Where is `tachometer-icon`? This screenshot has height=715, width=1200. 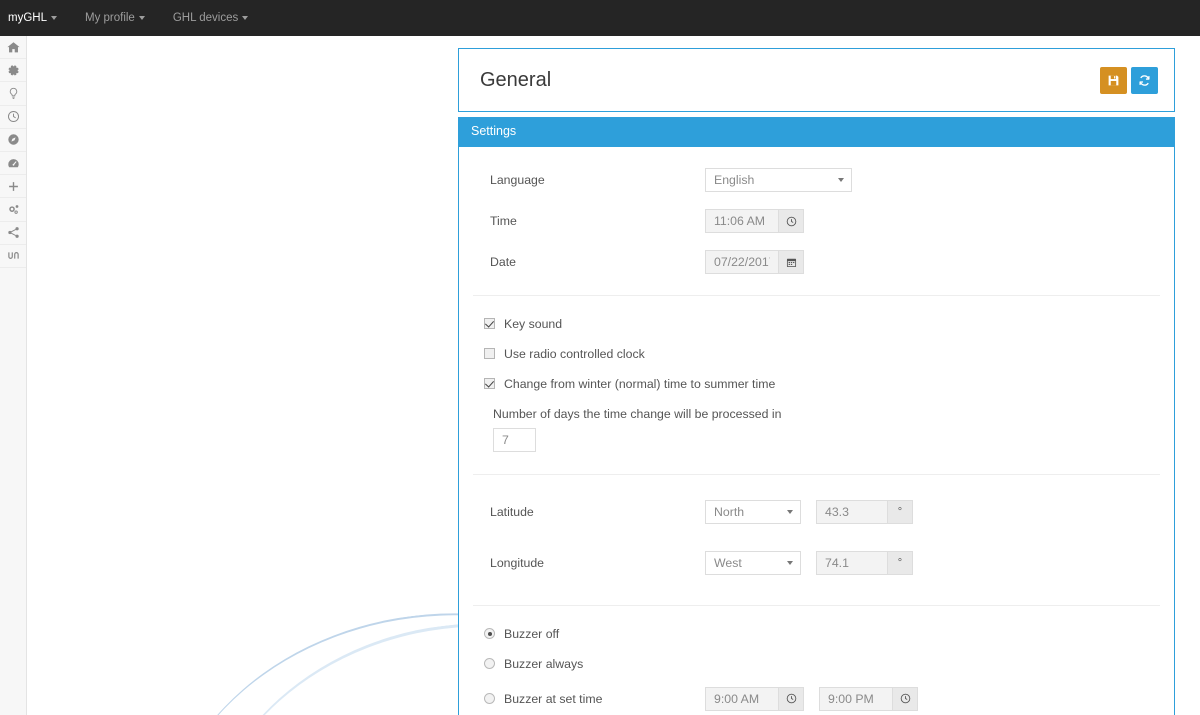
tachometer-icon is located at coordinates (13, 163).